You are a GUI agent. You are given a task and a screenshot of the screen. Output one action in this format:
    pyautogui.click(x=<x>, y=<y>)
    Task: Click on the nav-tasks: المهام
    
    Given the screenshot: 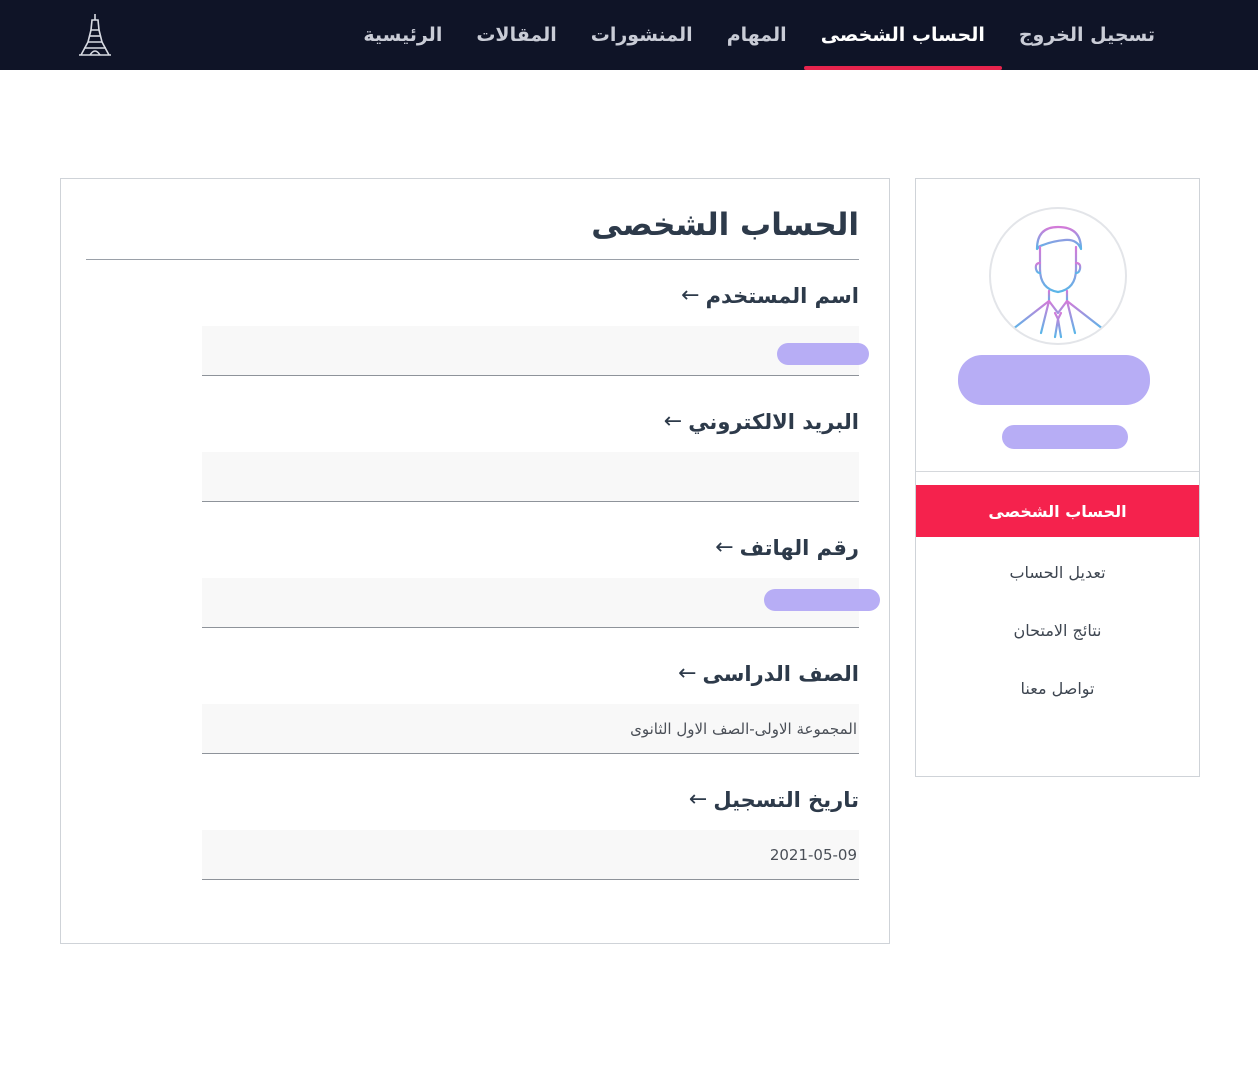 What is the action you would take?
    pyautogui.click(x=757, y=35)
    